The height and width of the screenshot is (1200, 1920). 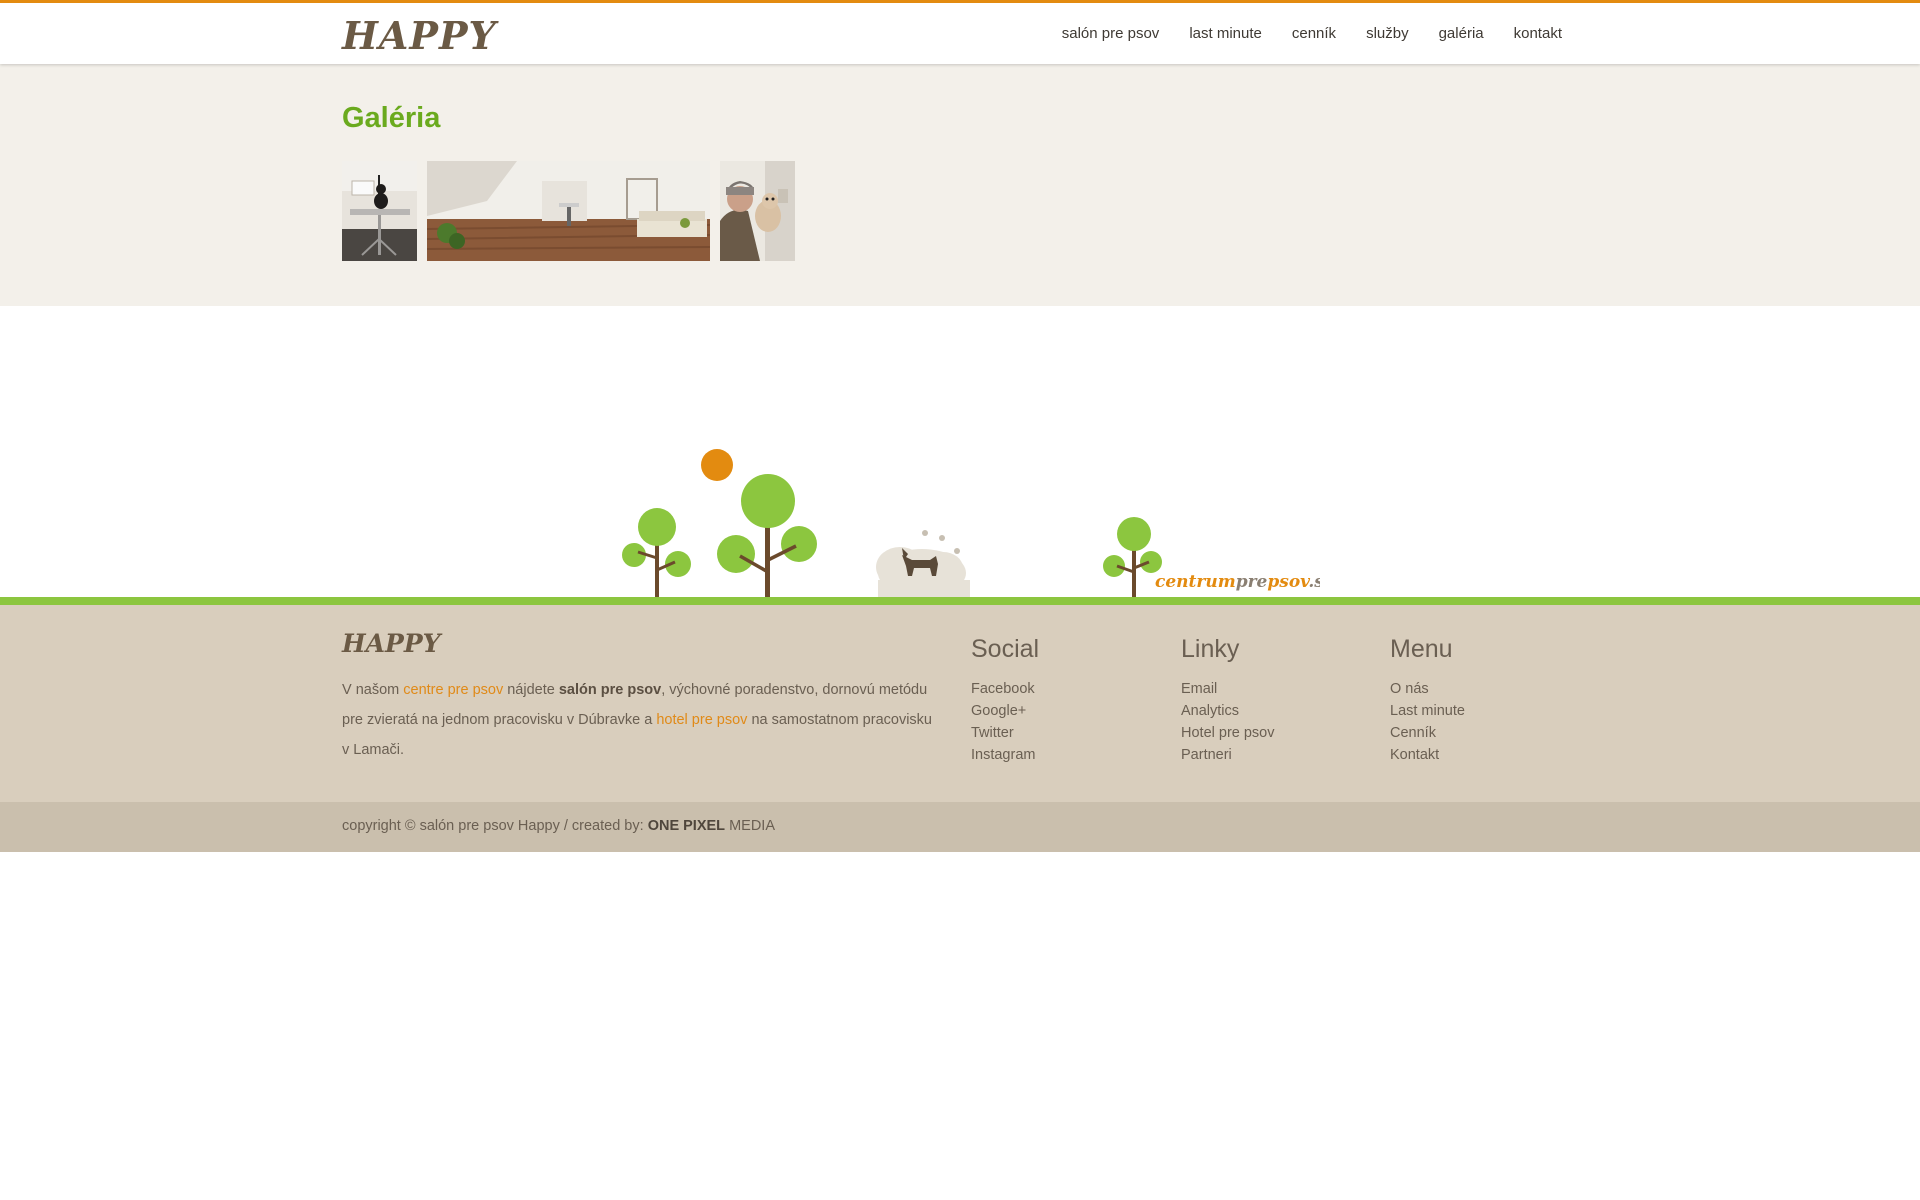 What do you see at coordinates (1195, 582) in the screenshot?
I see `brand-centrum: centrum` at bounding box center [1195, 582].